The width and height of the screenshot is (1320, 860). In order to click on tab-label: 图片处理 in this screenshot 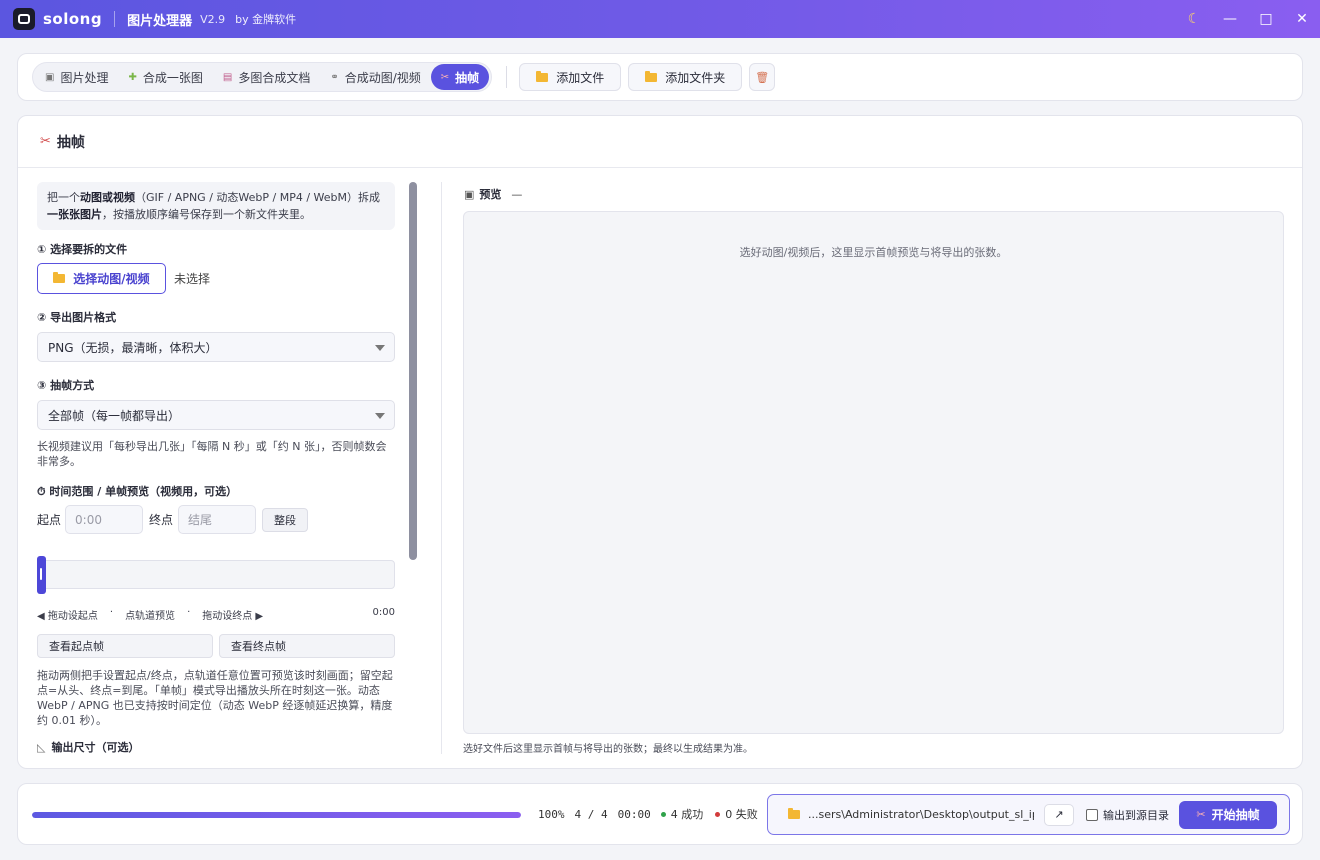, I will do `click(84, 77)`.